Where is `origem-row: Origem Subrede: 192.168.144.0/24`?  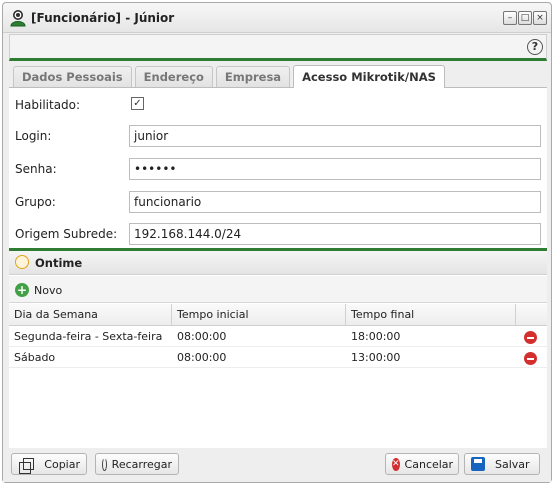
origem-row: Origem Subrede: 192.168.144.0/24 is located at coordinates (278, 234).